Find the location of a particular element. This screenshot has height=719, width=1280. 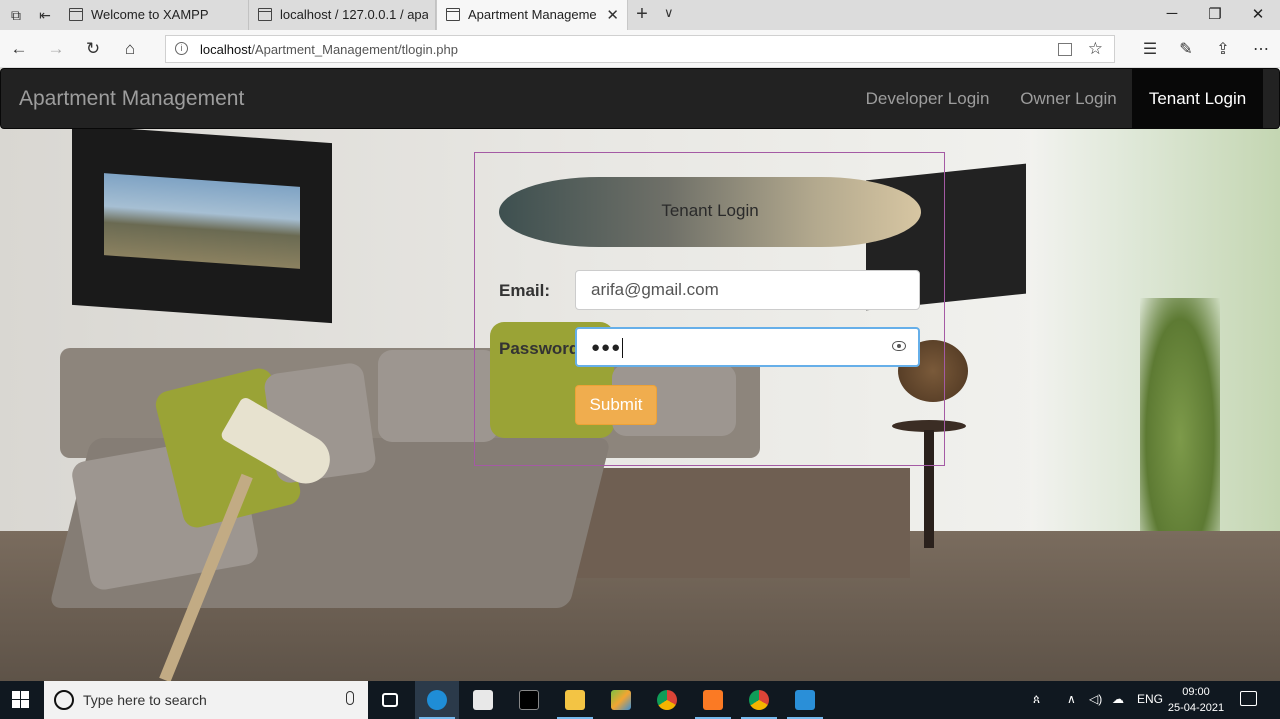

task-view-icon is located at coordinates (390, 700).